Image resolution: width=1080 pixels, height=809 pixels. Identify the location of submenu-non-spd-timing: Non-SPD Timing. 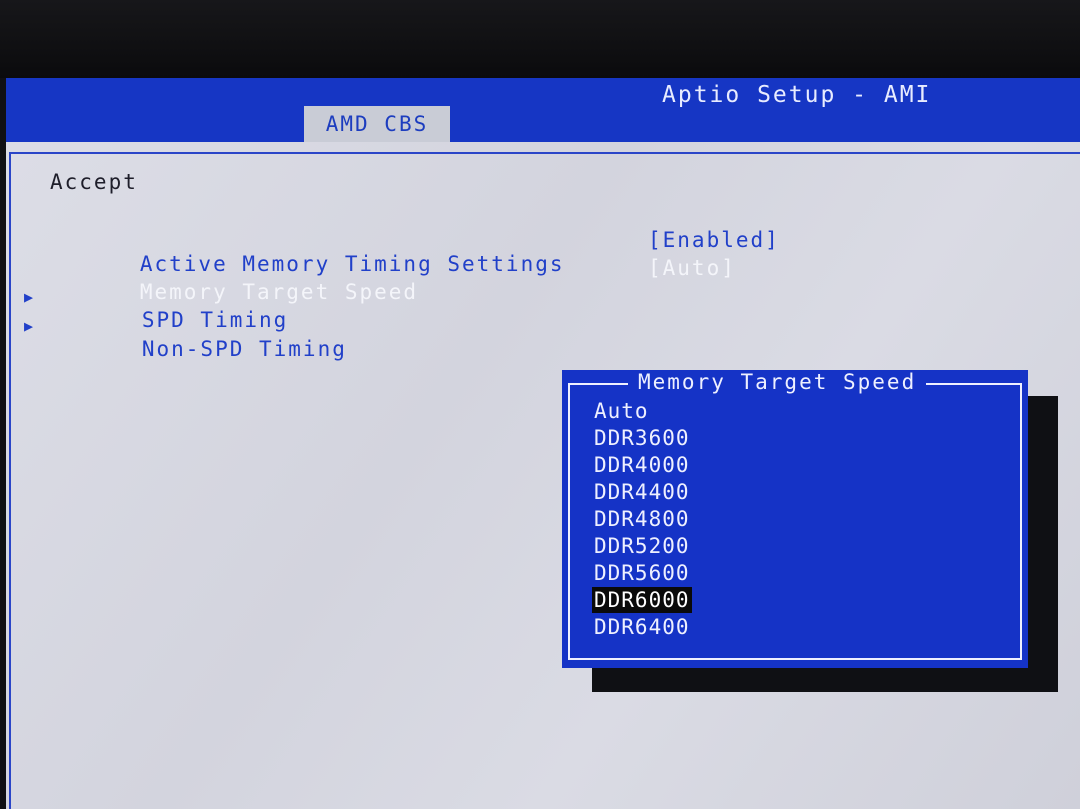
(200, 349).